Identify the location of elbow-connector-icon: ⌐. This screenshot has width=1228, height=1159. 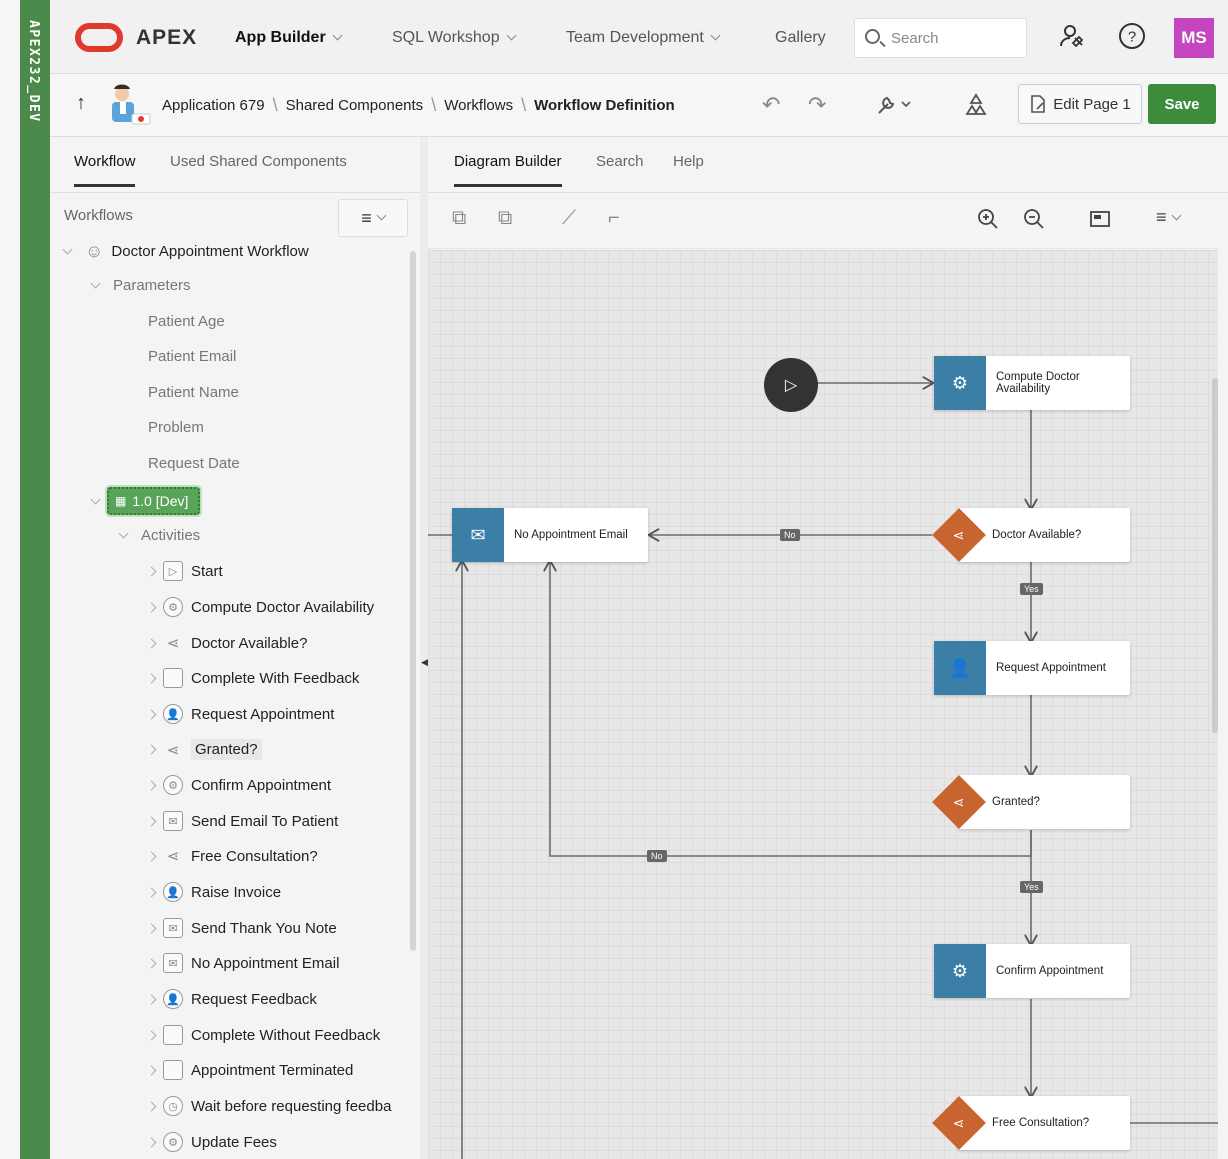
(614, 218).